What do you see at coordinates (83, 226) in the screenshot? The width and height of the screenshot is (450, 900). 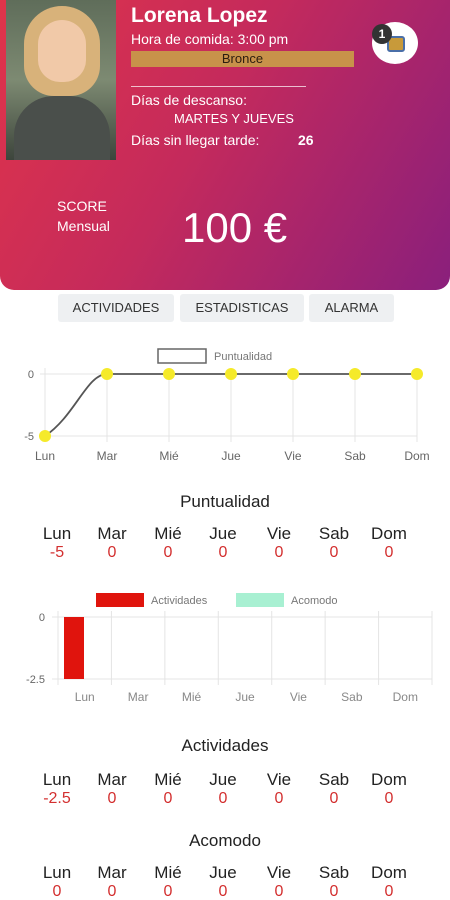 I see `score-label-line2: Mensual` at bounding box center [83, 226].